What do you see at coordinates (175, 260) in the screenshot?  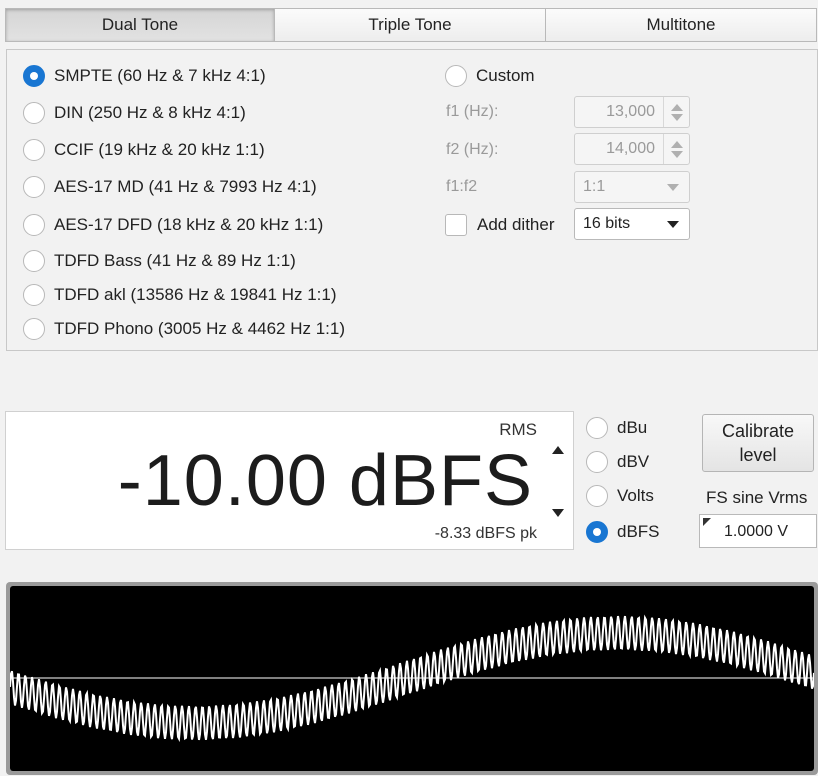 I see `preset-label: TDFD Bass (41 Hz & 89 Hz 1:1)` at bounding box center [175, 260].